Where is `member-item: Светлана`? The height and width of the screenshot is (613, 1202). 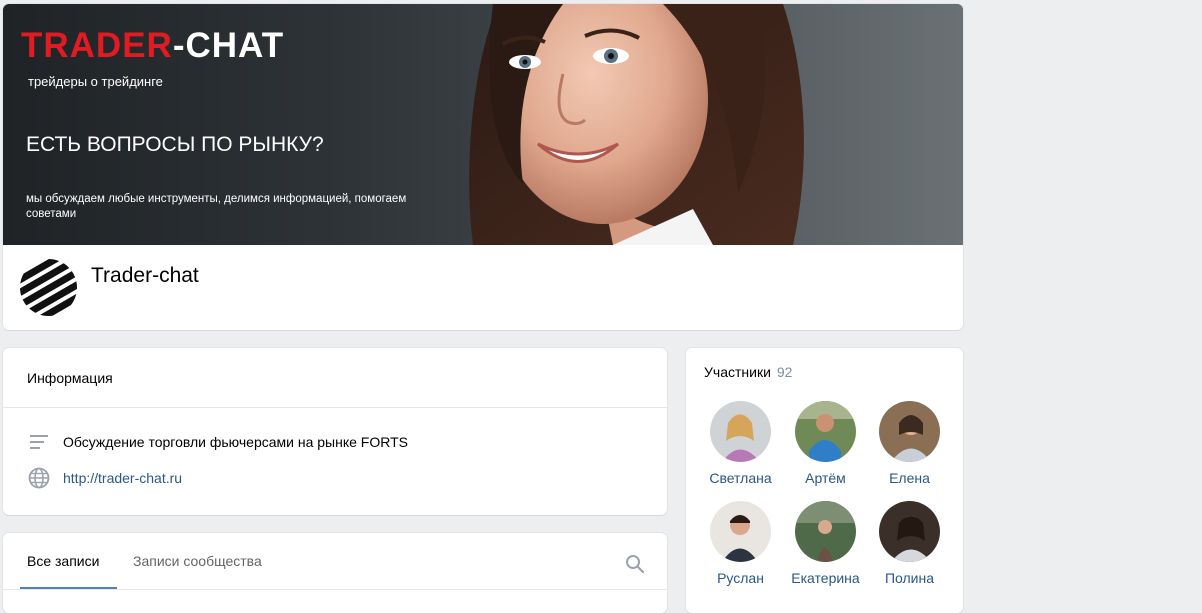 member-item: Светлана is located at coordinates (740, 443).